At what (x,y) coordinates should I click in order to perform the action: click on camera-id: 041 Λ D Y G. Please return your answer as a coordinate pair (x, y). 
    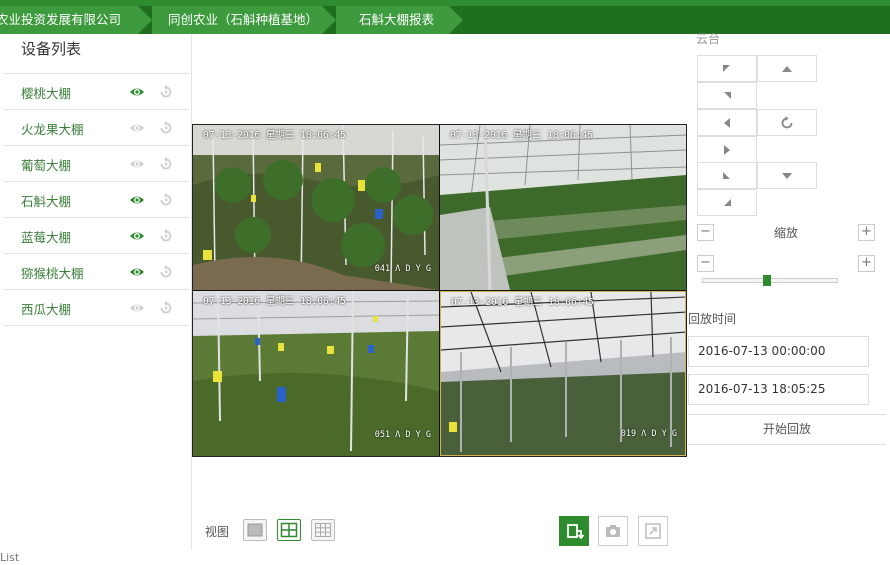
    Looking at the image, I should click on (402, 269).